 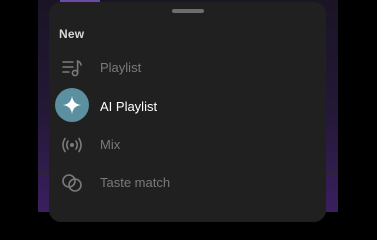 I want to click on menu-item-label: Taste match, so click(x=135, y=182).